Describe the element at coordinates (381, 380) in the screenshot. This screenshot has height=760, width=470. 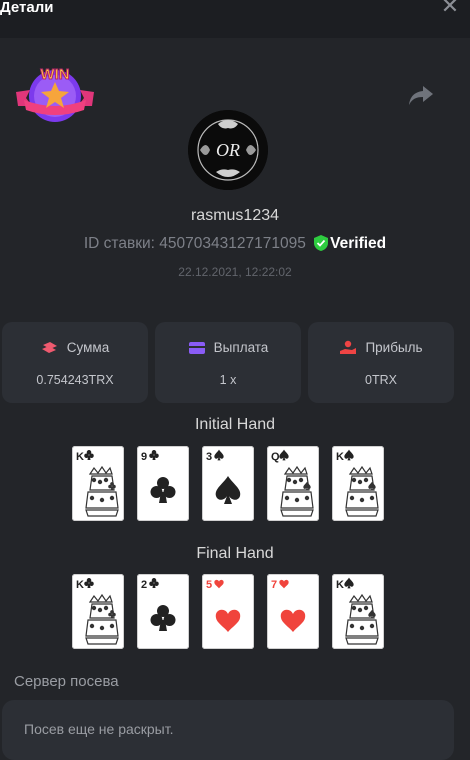
I see `stat-value-profit: 0TRX` at that location.